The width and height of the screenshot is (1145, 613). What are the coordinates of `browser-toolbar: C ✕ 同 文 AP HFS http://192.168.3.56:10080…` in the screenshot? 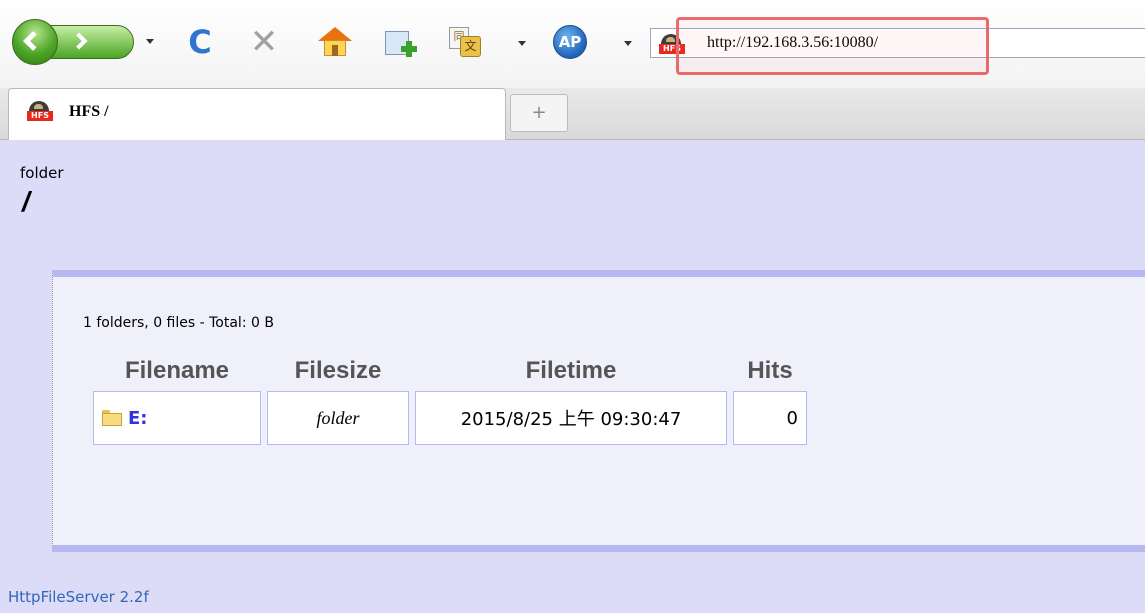 It's located at (572, 44).